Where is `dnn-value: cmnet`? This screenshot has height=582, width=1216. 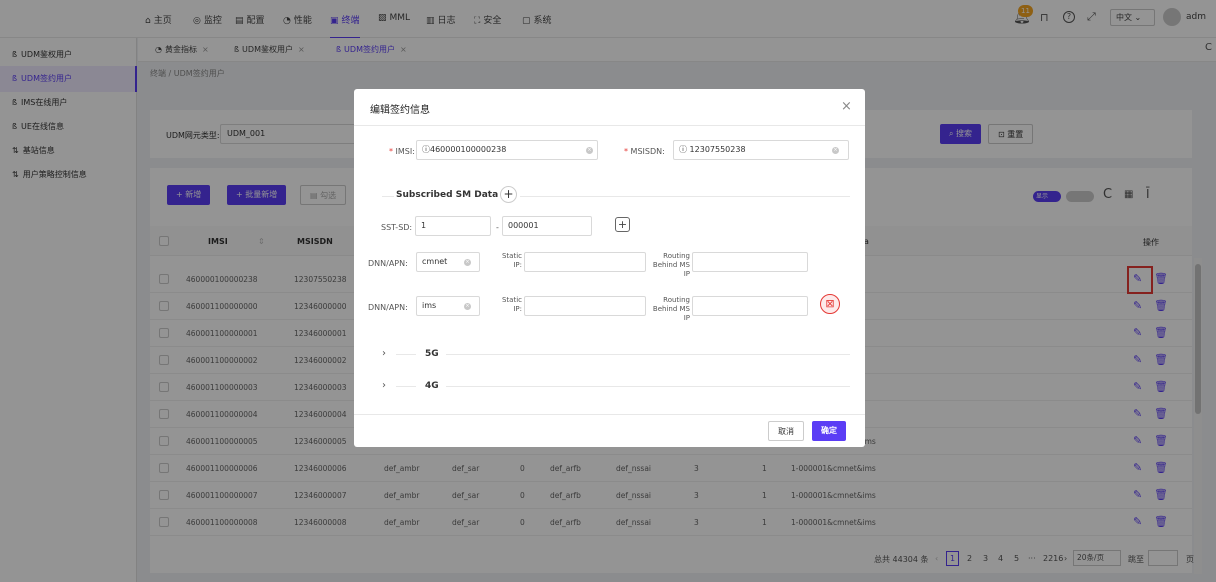
dnn-value: cmnet is located at coordinates (435, 261).